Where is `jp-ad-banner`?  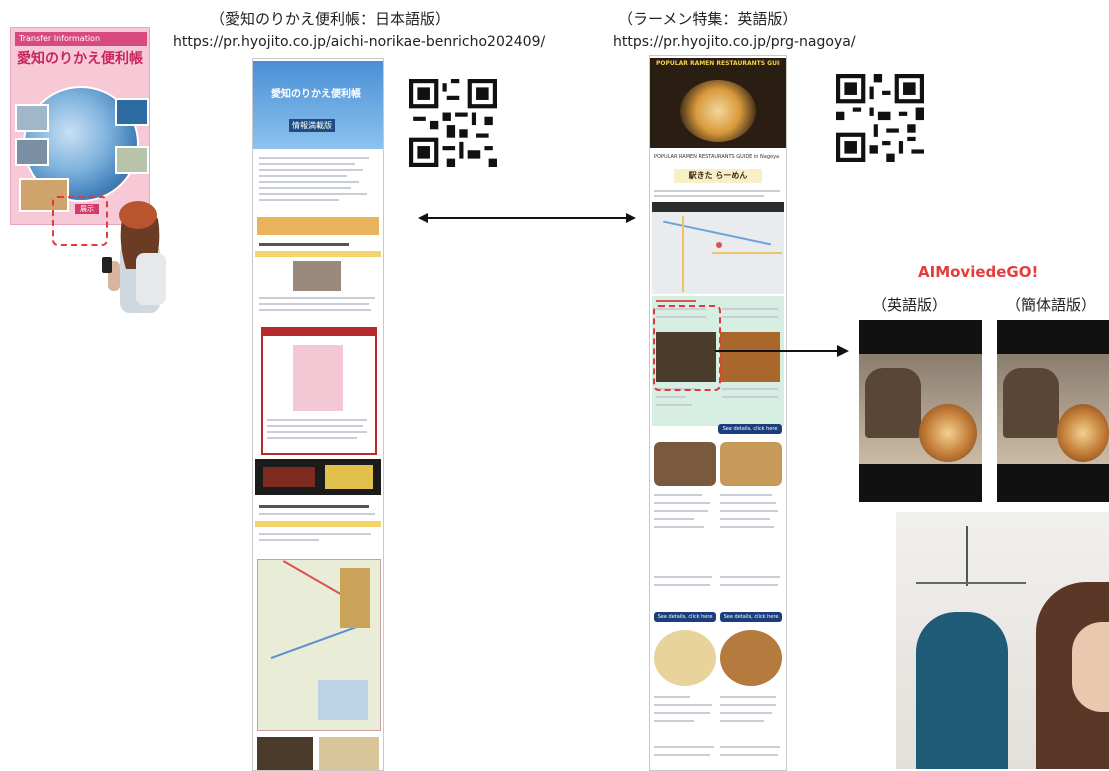 jp-ad-banner is located at coordinates (318, 477).